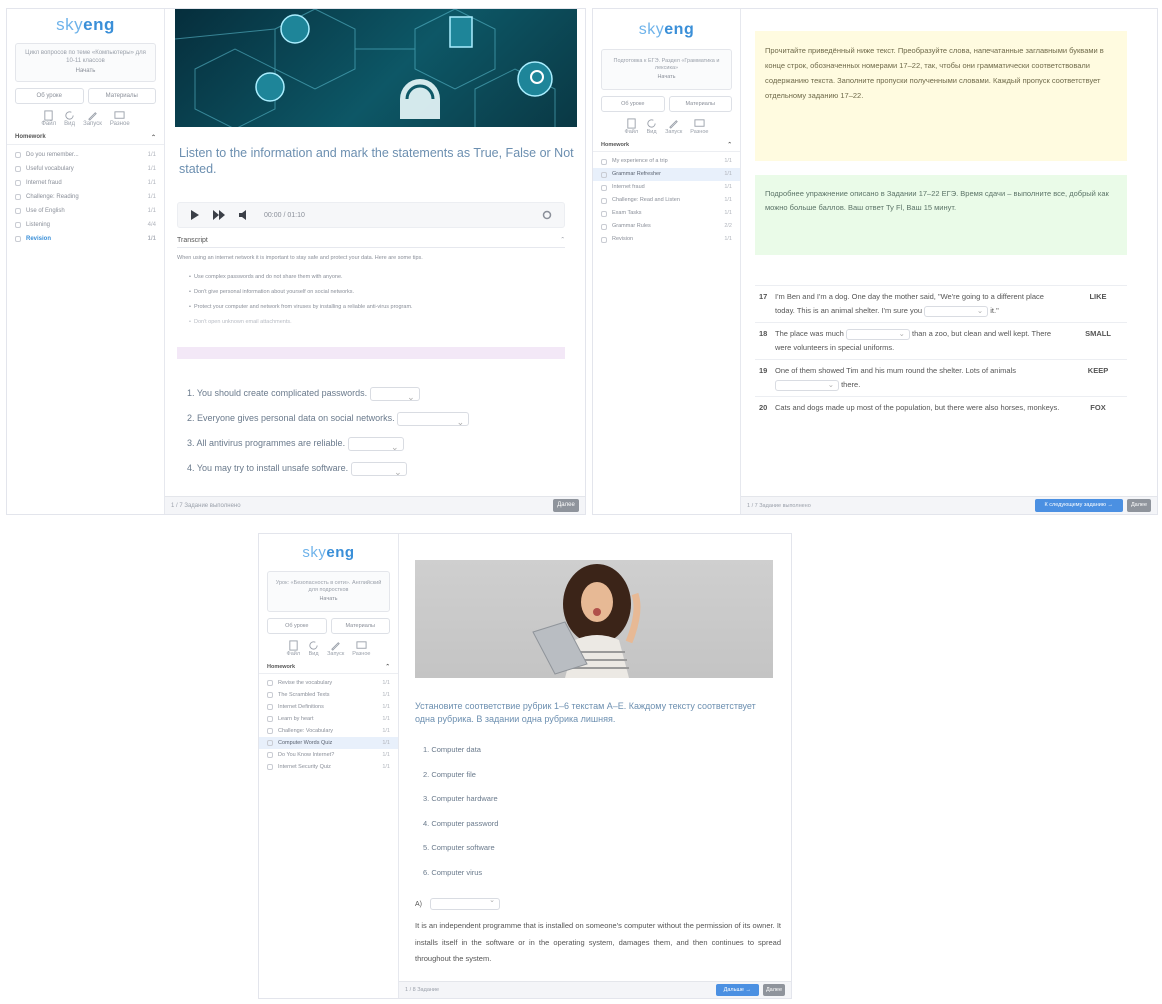  Describe the element at coordinates (666, 175) in the screenshot. I see `list-item: Grammar Refresher 1/1` at that location.